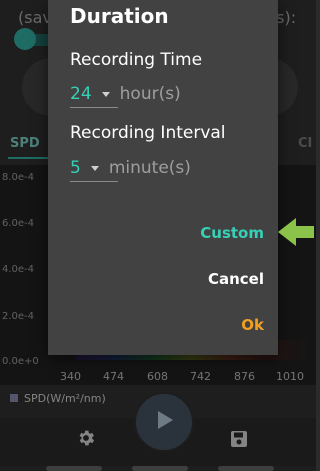 The width and height of the screenshot is (320, 471). I want to click on recording-time-select: 24 hour(s), so click(125, 94).